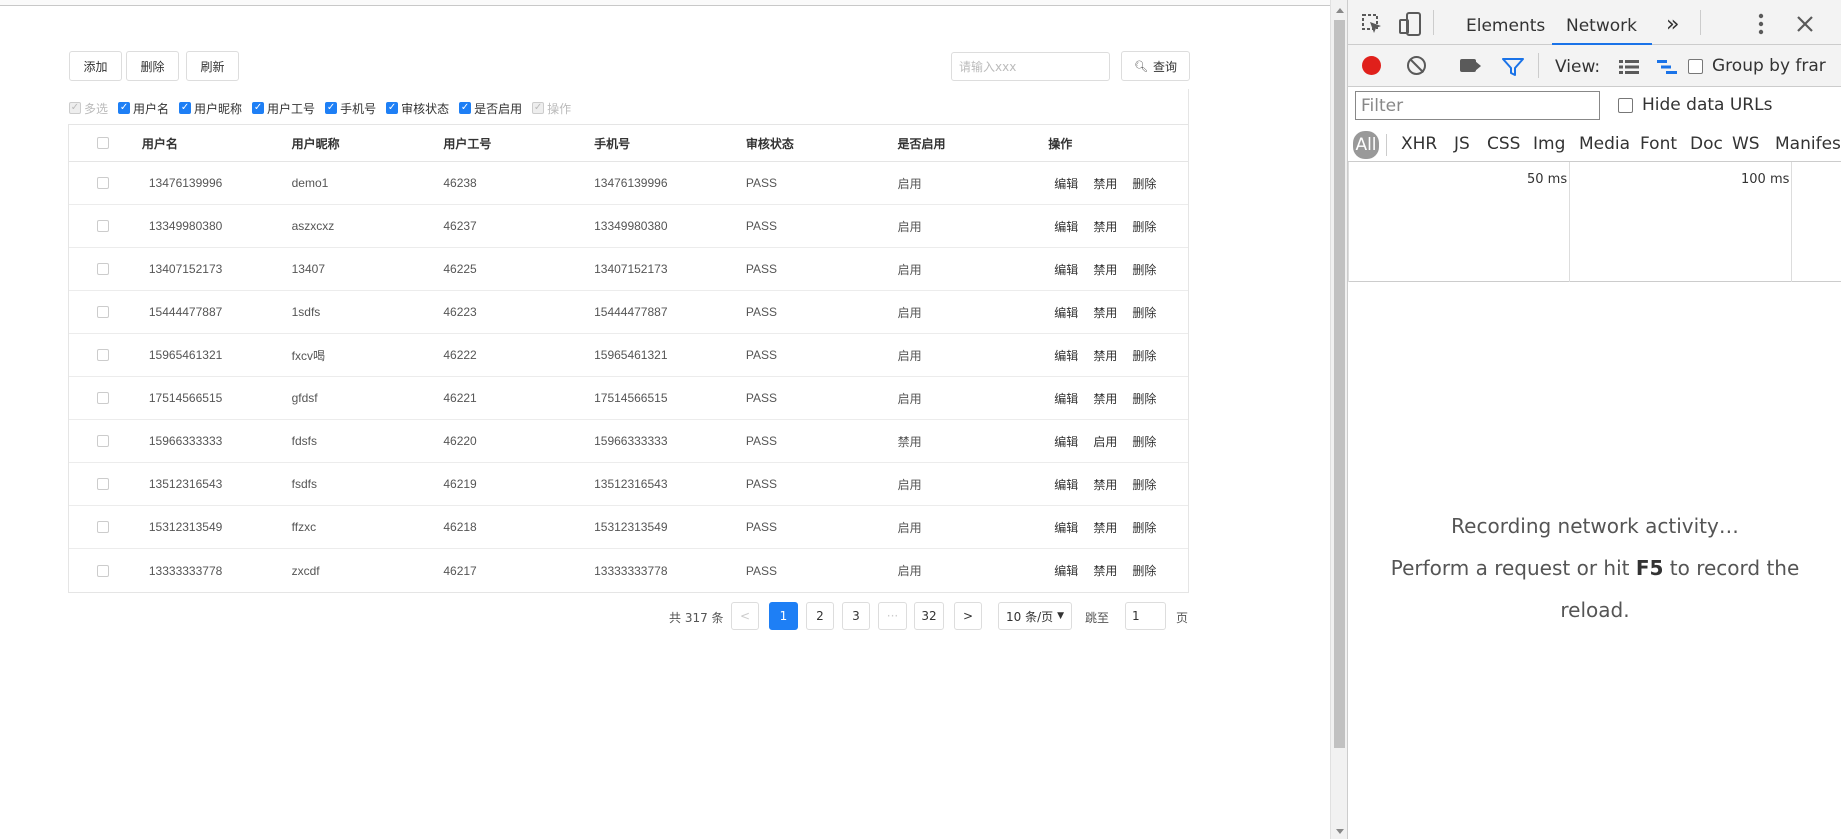 This screenshot has height=839, width=1841. Describe the element at coordinates (1695, 105) in the screenshot. I see `hide-data-urls-option: Hide data URLs` at that location.